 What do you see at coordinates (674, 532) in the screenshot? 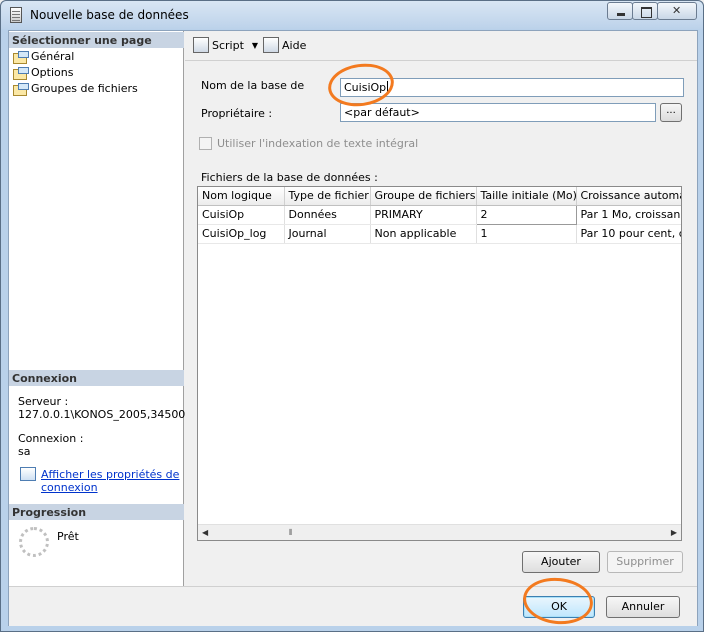
I see `scroll-right-icon: ▶` at bounding box center [674, 532].